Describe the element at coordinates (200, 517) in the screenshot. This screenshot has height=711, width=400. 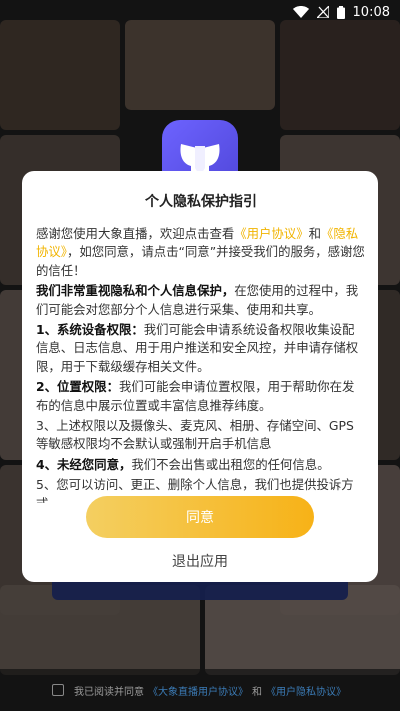
I see `agree-button: 同意` at that location.